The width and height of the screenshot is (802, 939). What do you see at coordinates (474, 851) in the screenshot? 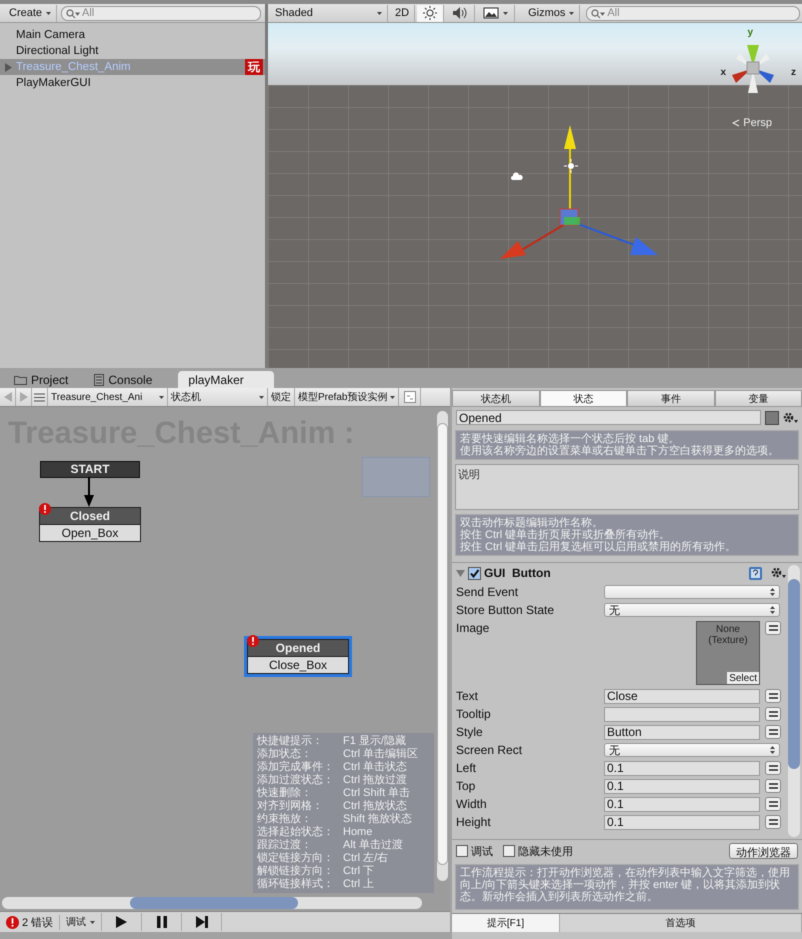
I see `option-checkbox: 调试` at bounding box center [474, 851].